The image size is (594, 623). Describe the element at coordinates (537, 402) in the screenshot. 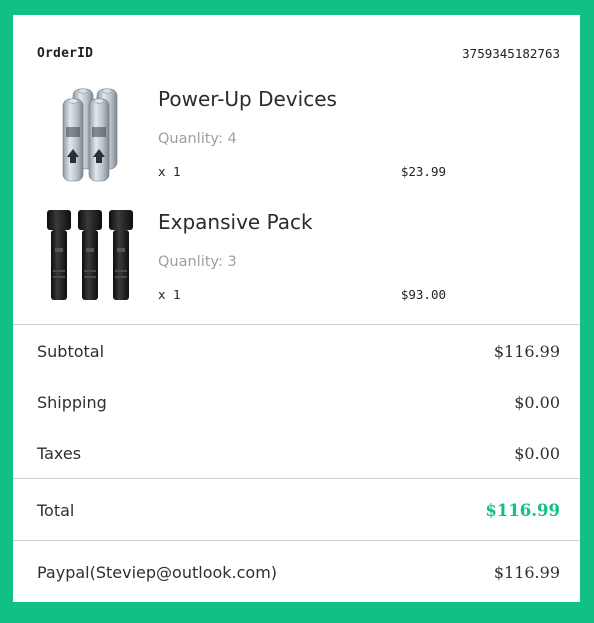

I see `shipping-value: $0.00` at that location.